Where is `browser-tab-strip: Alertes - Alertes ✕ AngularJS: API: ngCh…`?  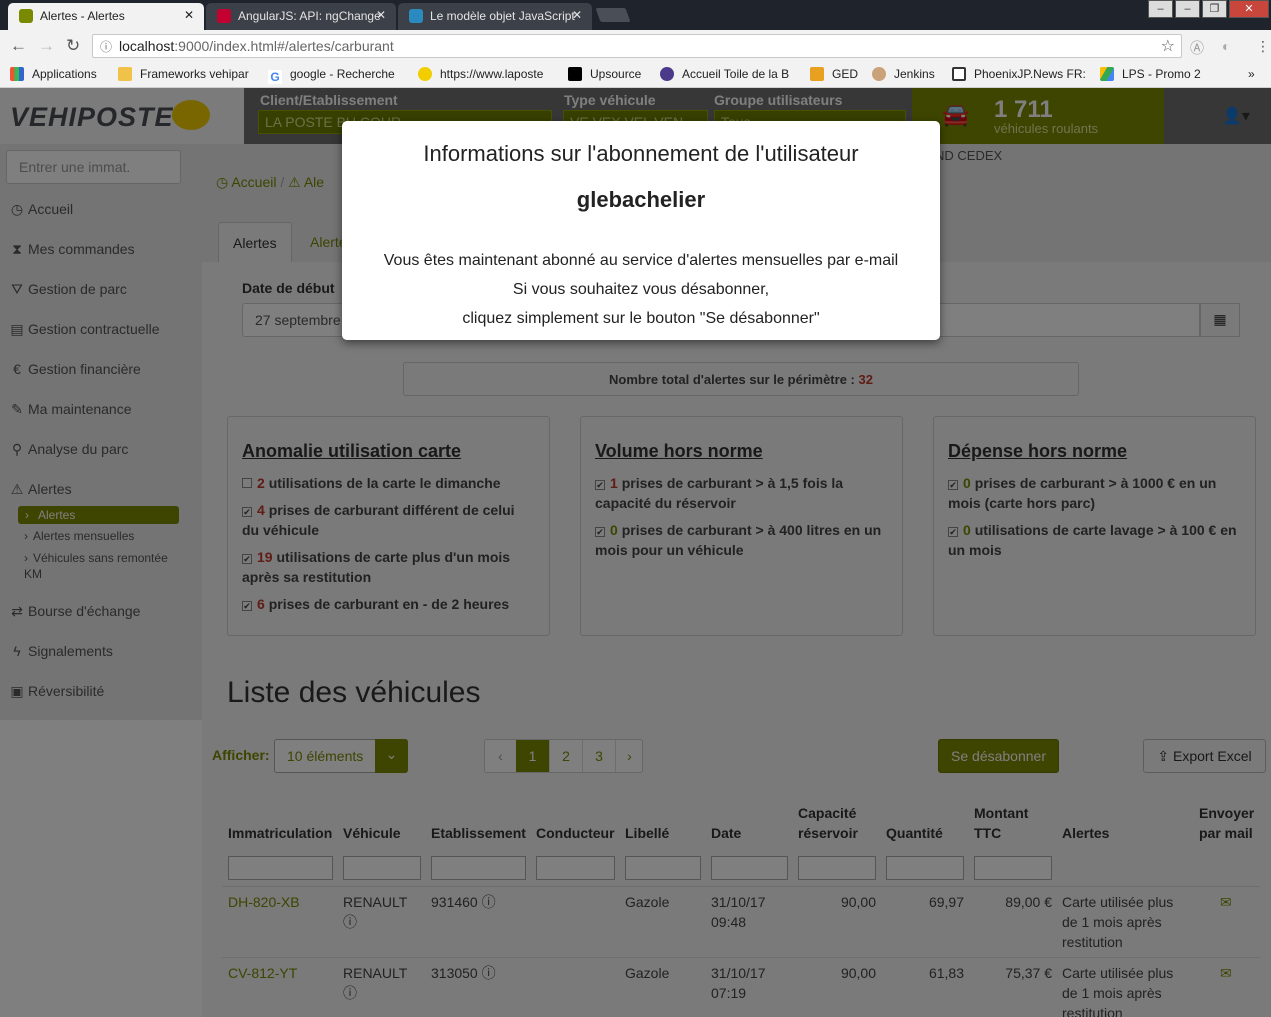 browser-tab-strip: Alertes - Alertes ✕ AngularJS: API: ngCh… is located at coordinates (635, 15).